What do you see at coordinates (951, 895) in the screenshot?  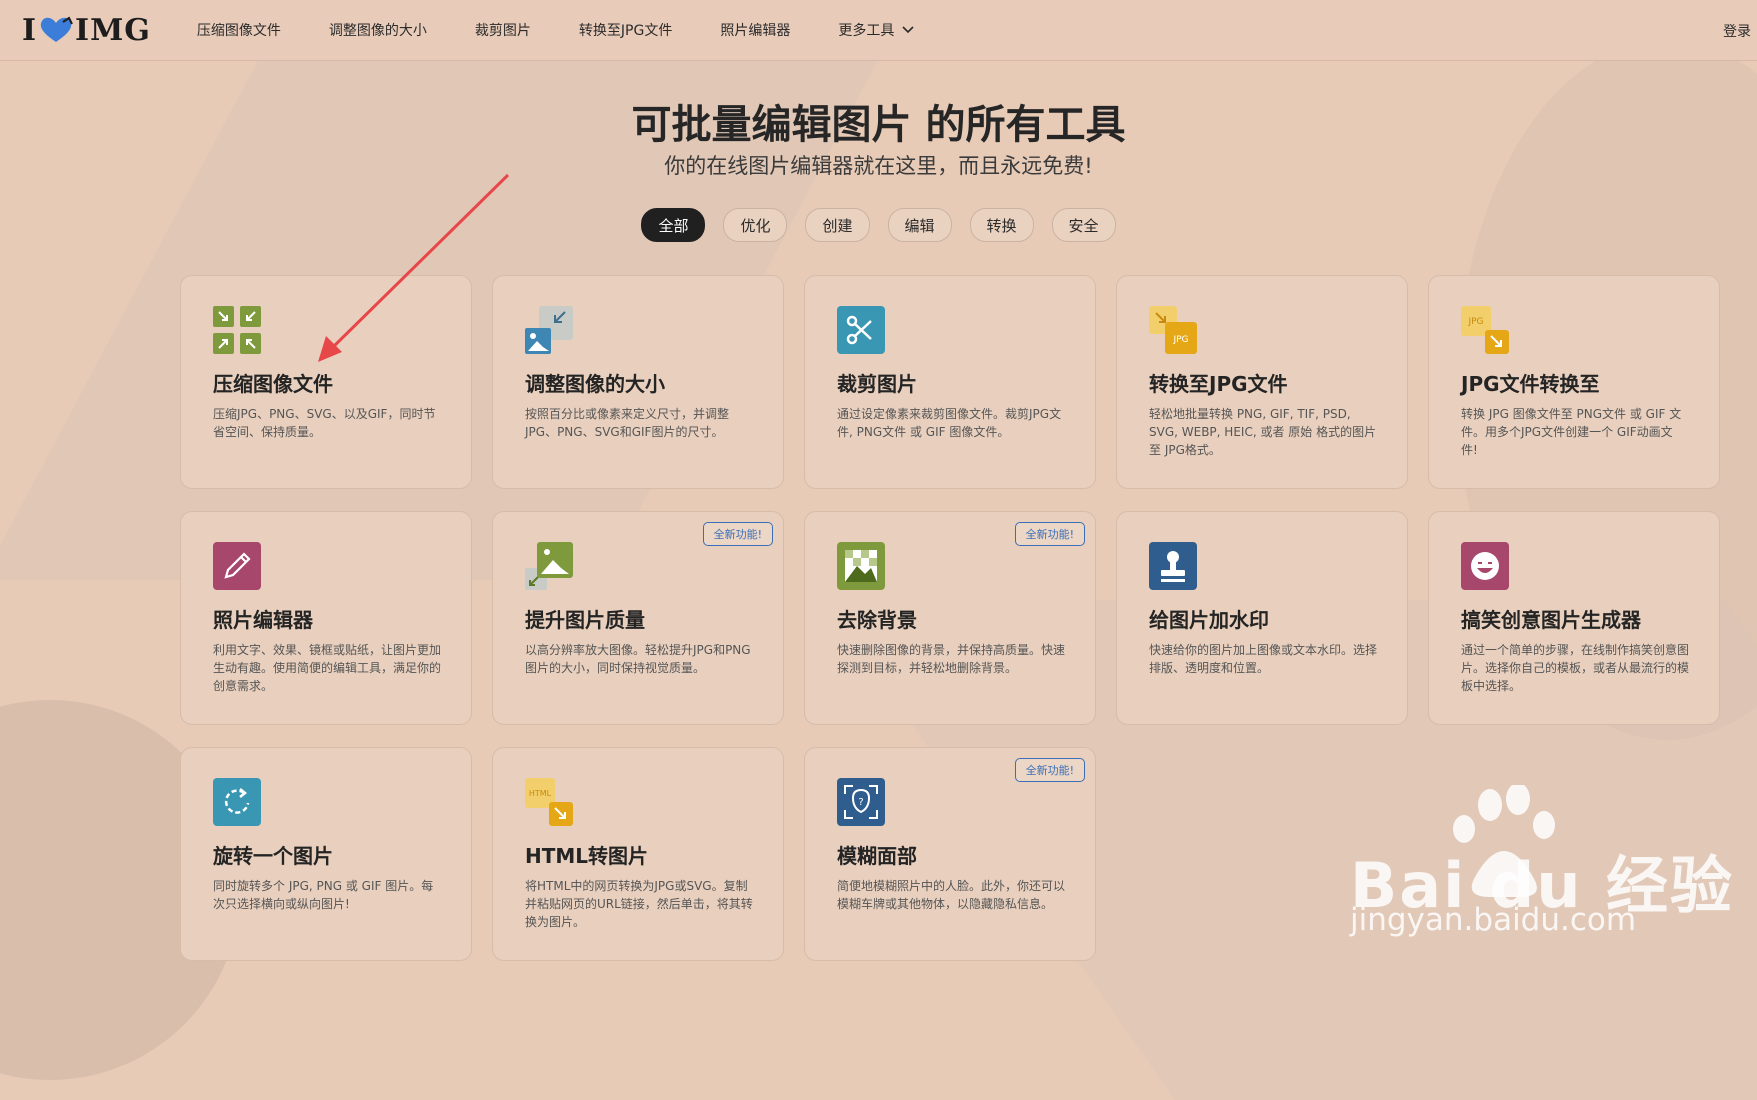 I see `tool-description: 简便地模糊照片中的人脸。此外，你还可以模糊车牌或其他物体，以隐藏隐私信息。` at bounding box center [951, 895].